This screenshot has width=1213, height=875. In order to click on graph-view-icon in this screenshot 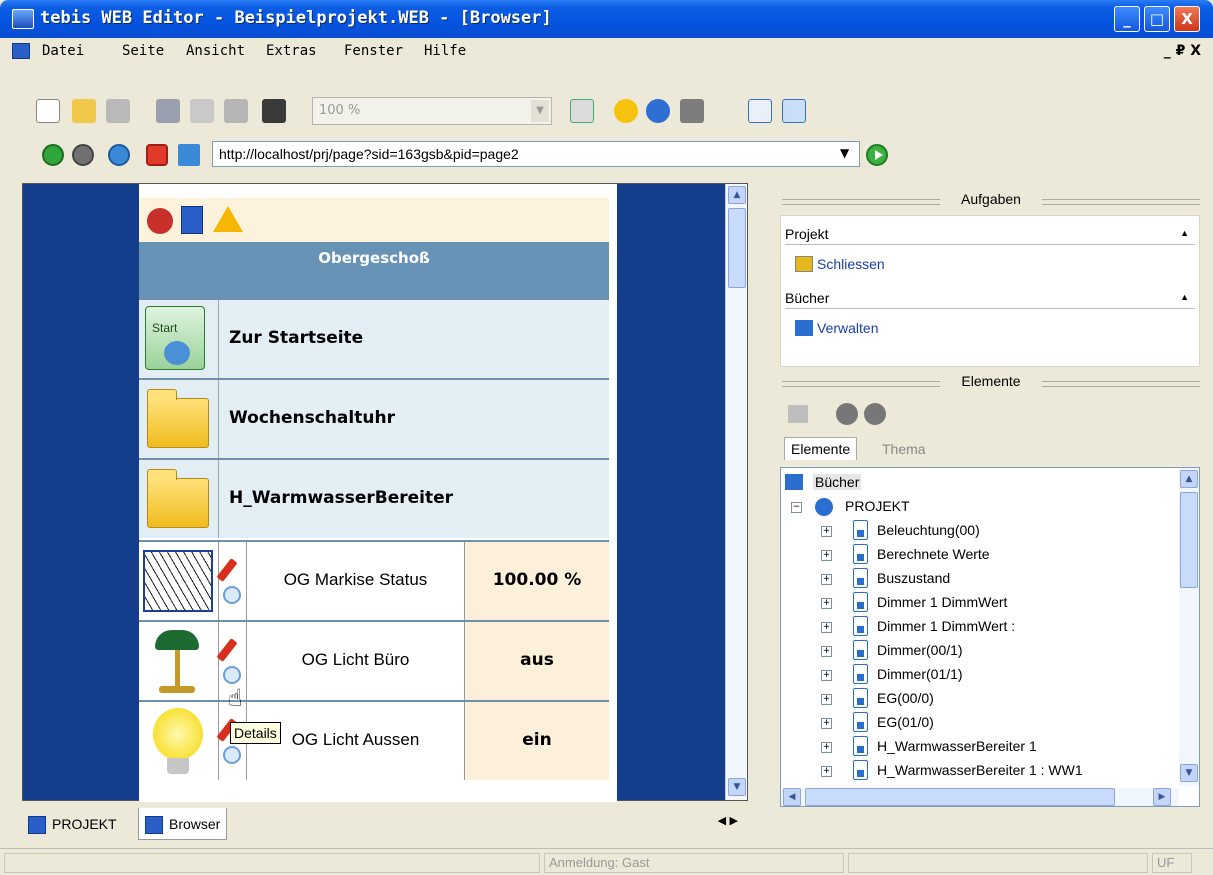, I will do `click(794, 111)`.